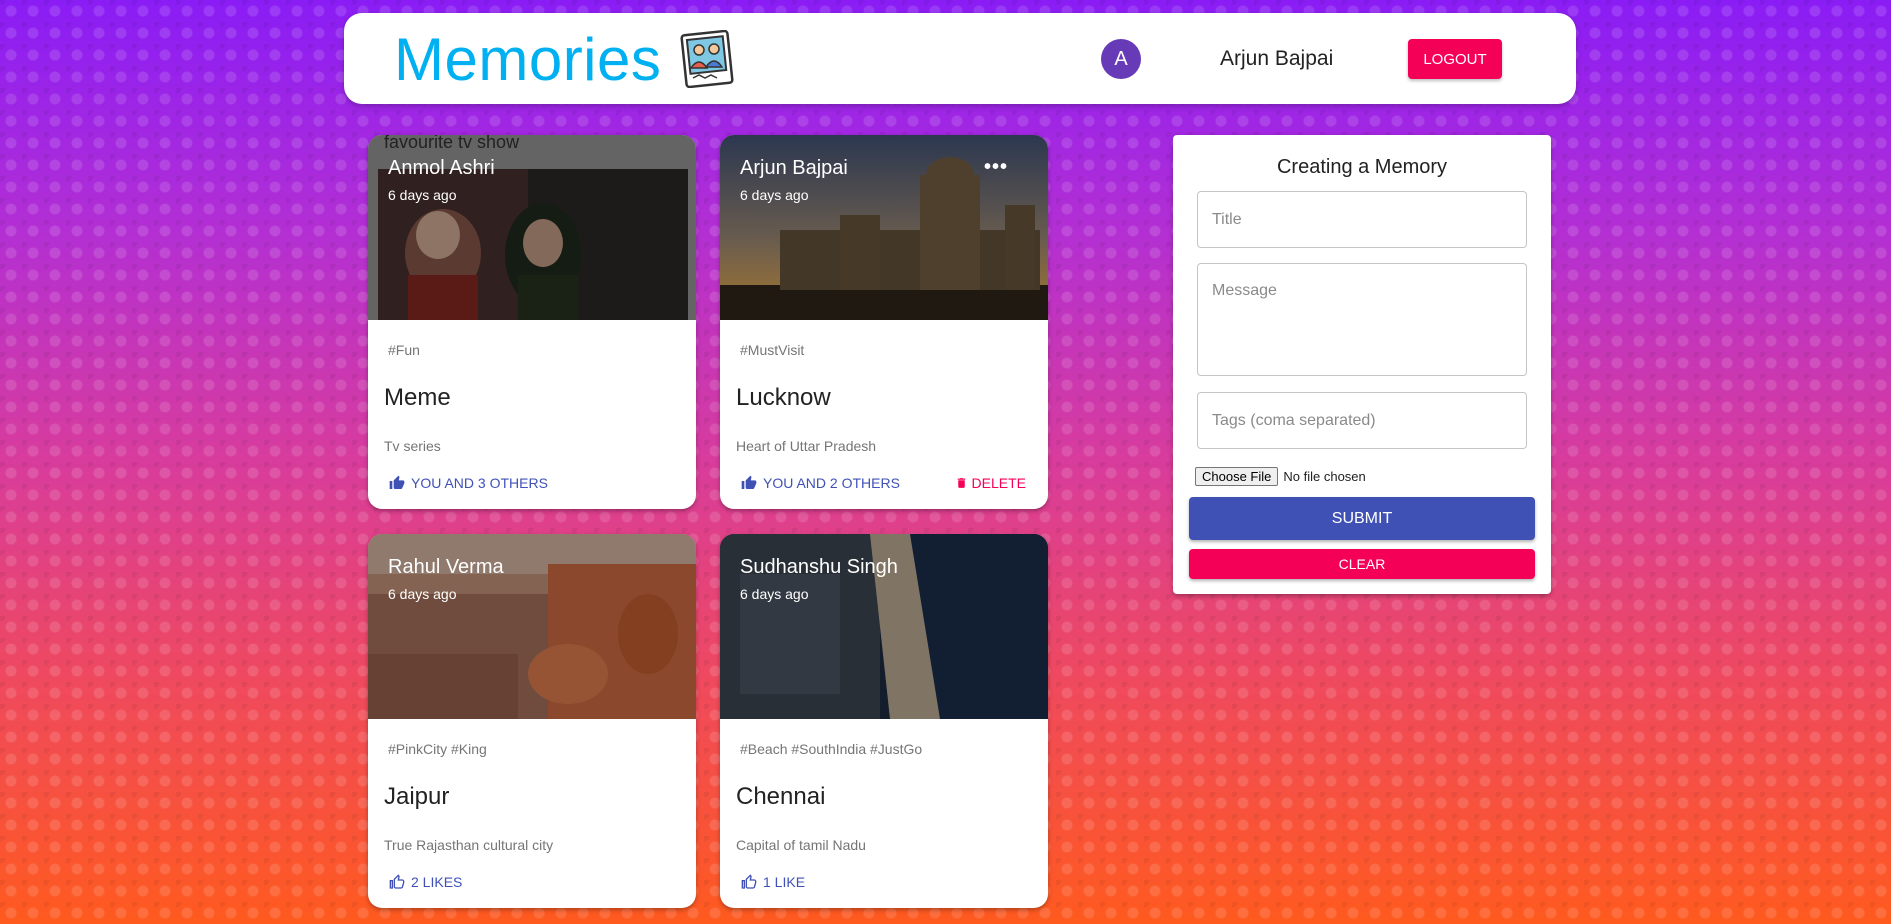 Image resolution: width=1891 pixels, height=924 pixels. What do you see at coordinates (1362, 420) in the screenshot?
I see `tags-input` at bounding box center [1362, 420].